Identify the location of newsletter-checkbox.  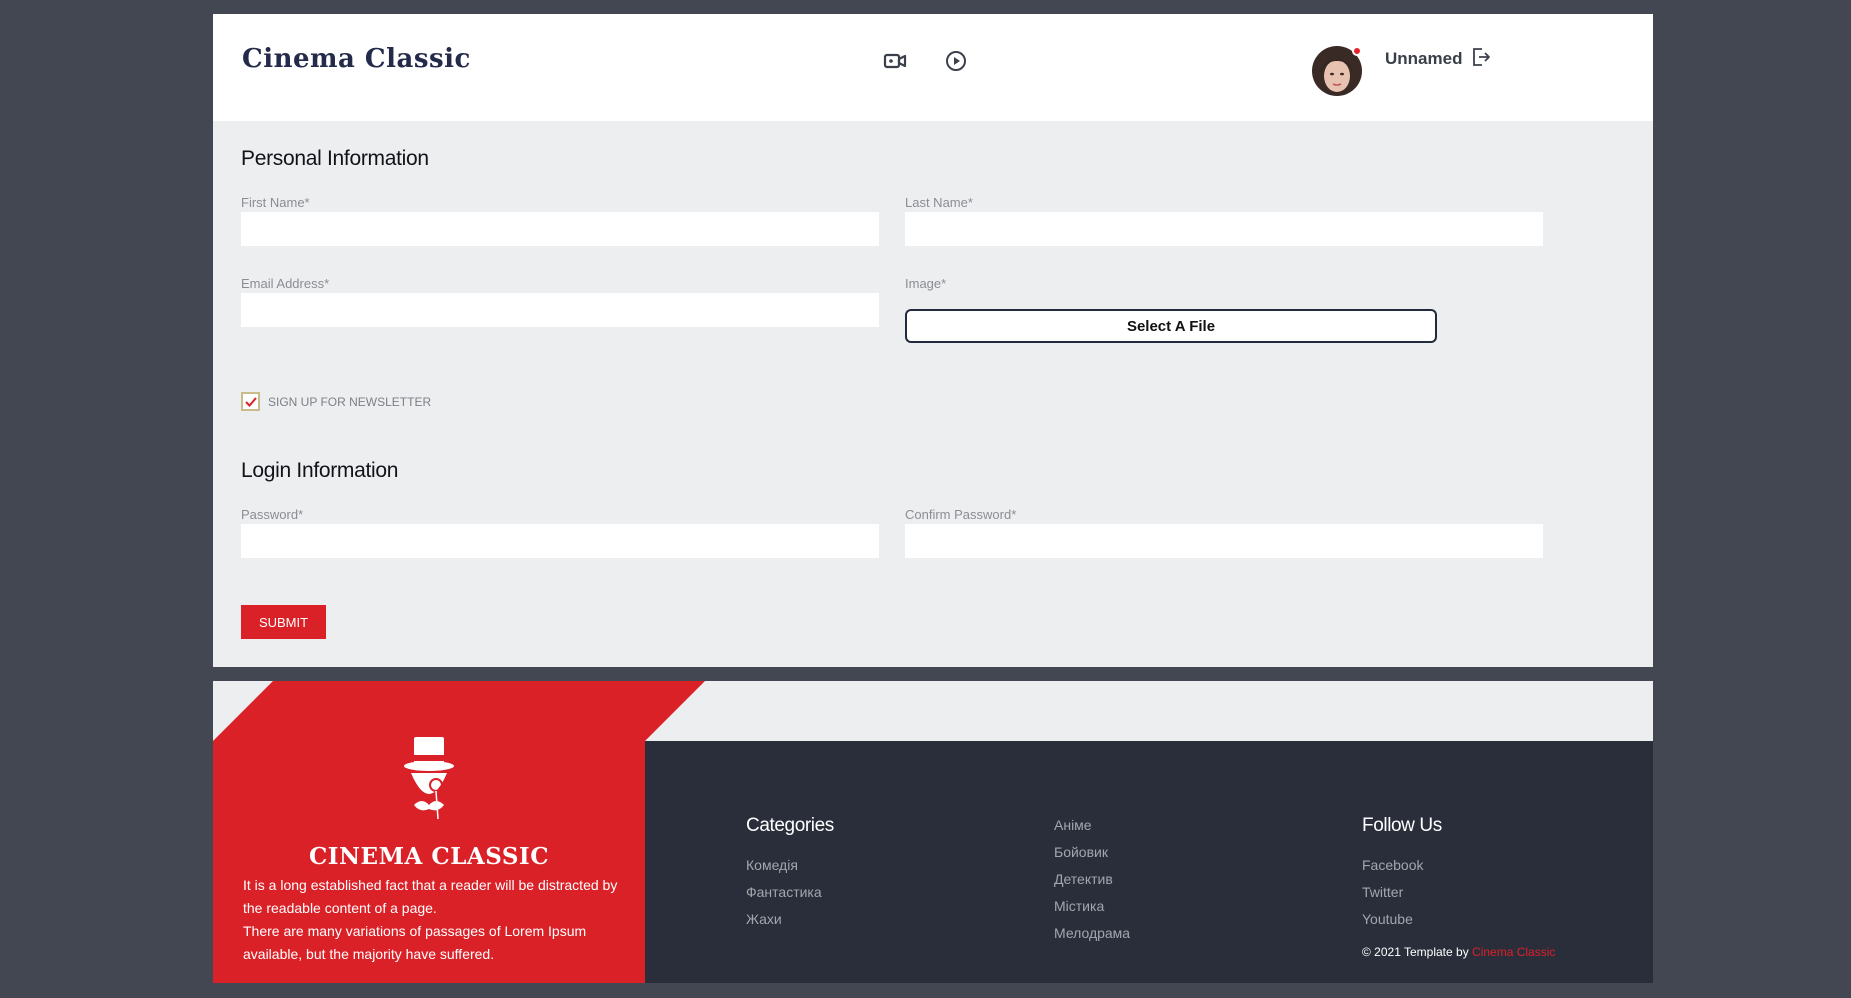
(250, 401).